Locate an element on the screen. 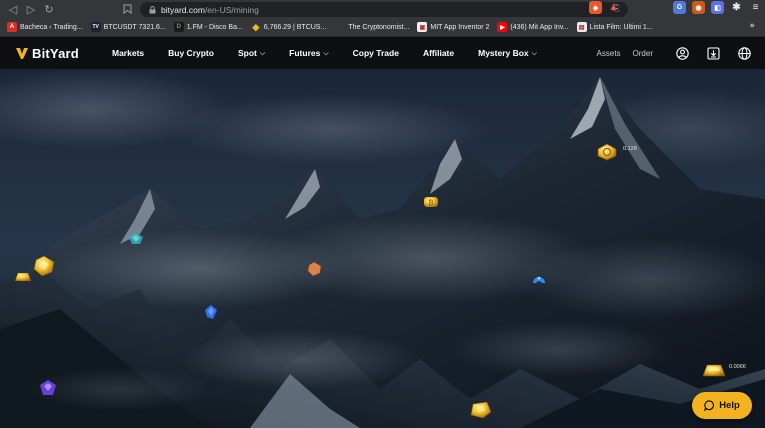 This screenshot has width=765, height=428. nav-spot: Spot ⌵ is located at coordinates (251, 53).